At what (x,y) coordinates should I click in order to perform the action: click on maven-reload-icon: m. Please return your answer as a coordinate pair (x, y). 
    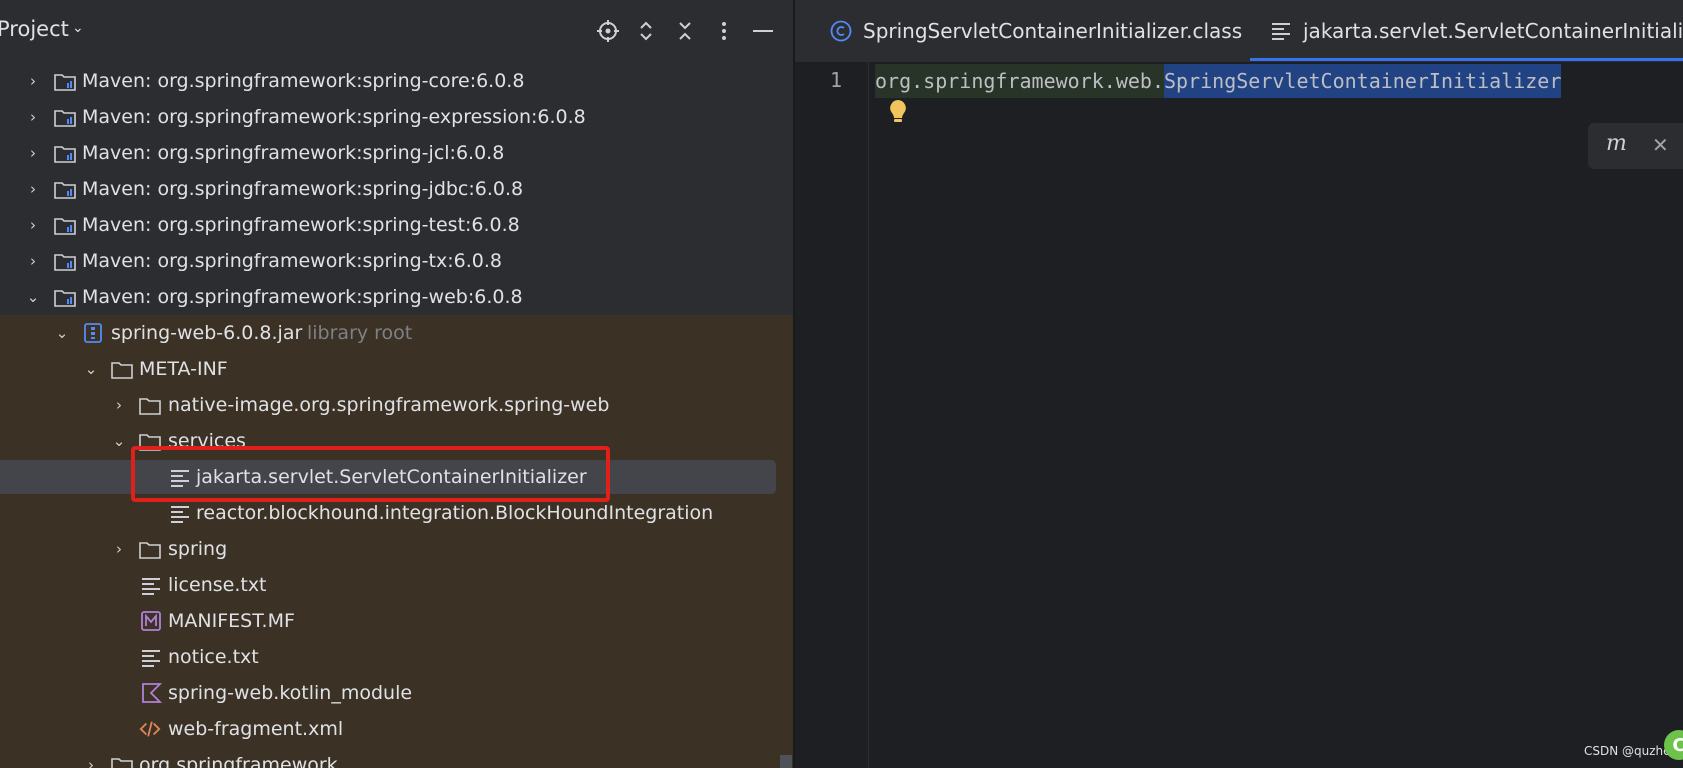
    Looking at the image, I should click on (1616, 143).